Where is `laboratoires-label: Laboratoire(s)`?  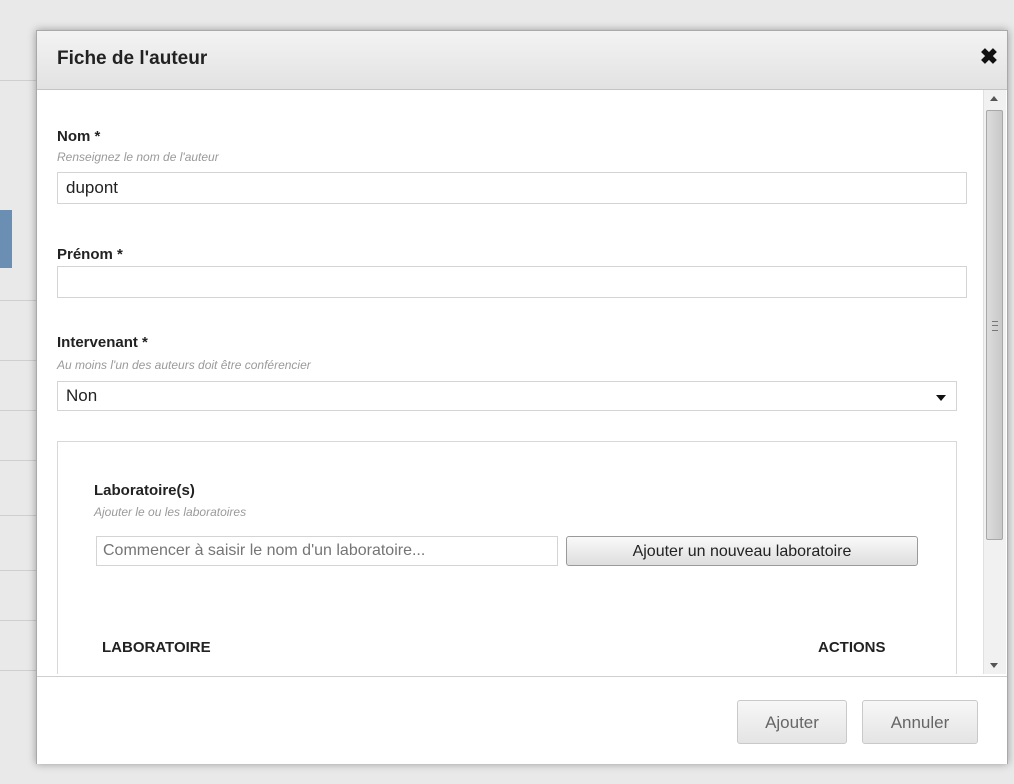
laboratoires-label: Laboratoire(s) is located at coordinates (144, 490).